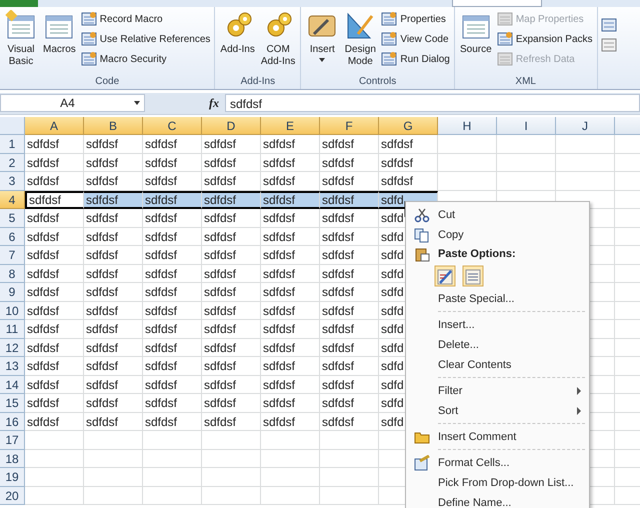 The height and width of the screenshot is (508, 640). Describe the element at coordinates (12, 329) in the screenshot. I see `row-header: 11` at that location.